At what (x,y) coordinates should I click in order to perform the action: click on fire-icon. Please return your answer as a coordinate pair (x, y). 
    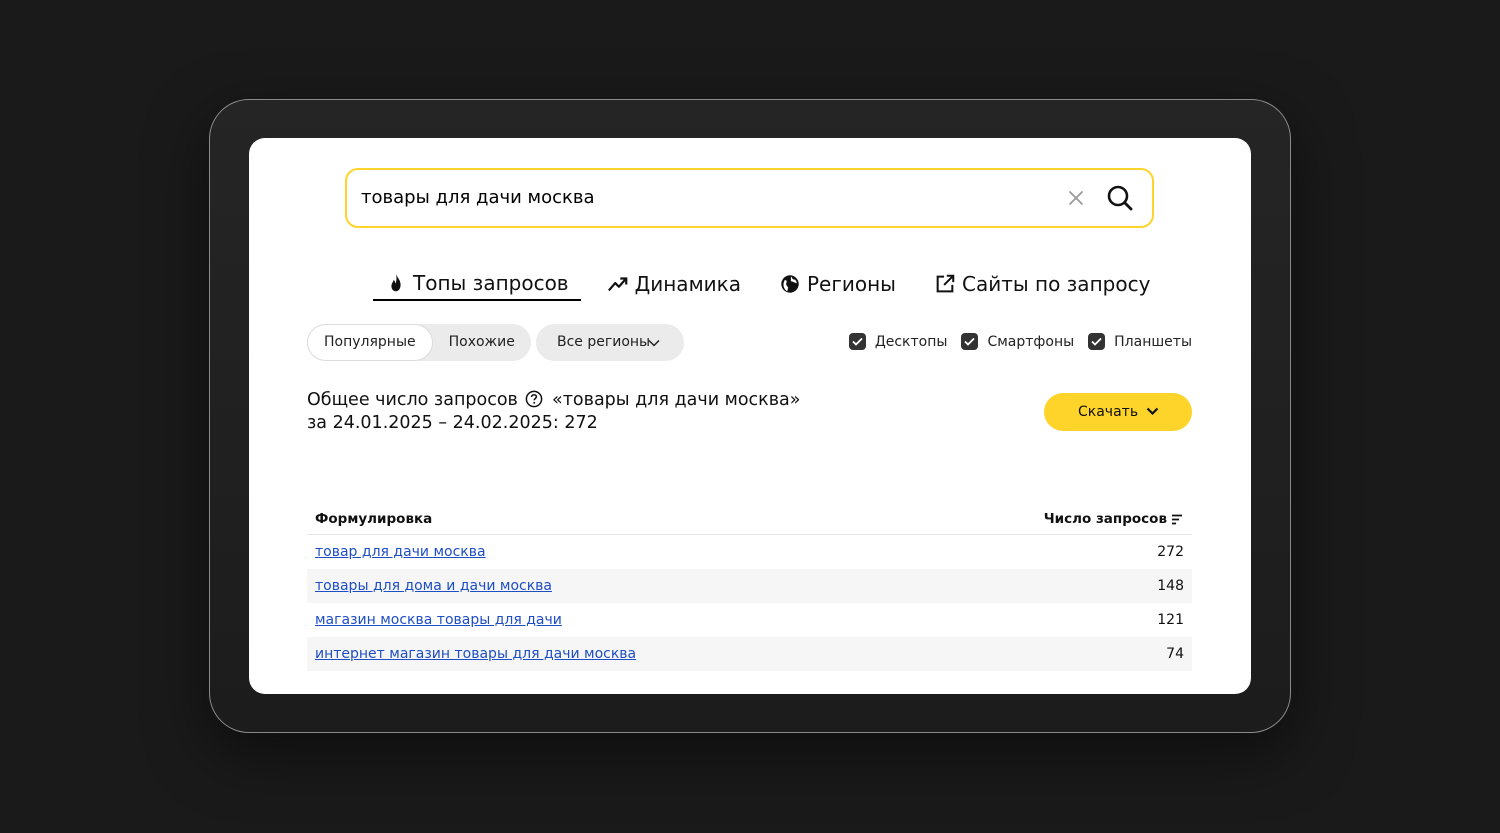
    Looking at the image, I should click on (396, 282).